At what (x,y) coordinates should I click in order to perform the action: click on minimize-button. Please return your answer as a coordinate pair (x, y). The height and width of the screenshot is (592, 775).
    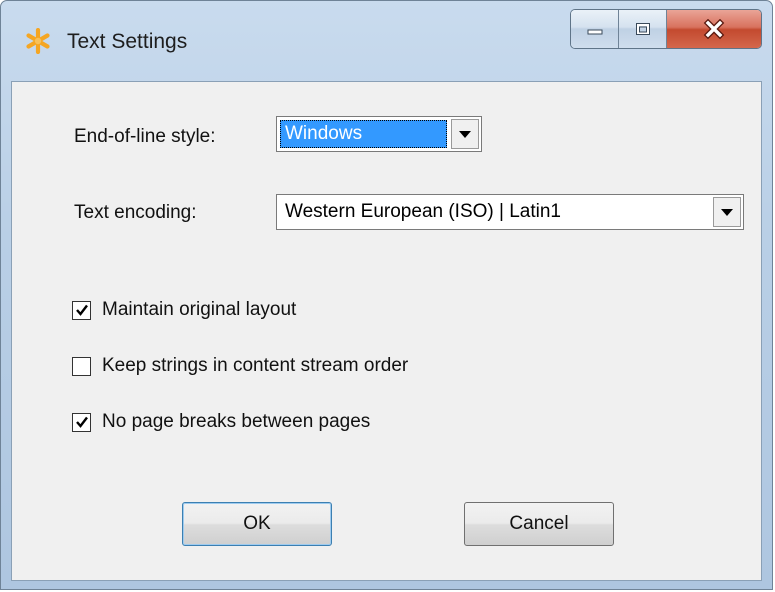
    Looking at the image, I should click on (595, 29).